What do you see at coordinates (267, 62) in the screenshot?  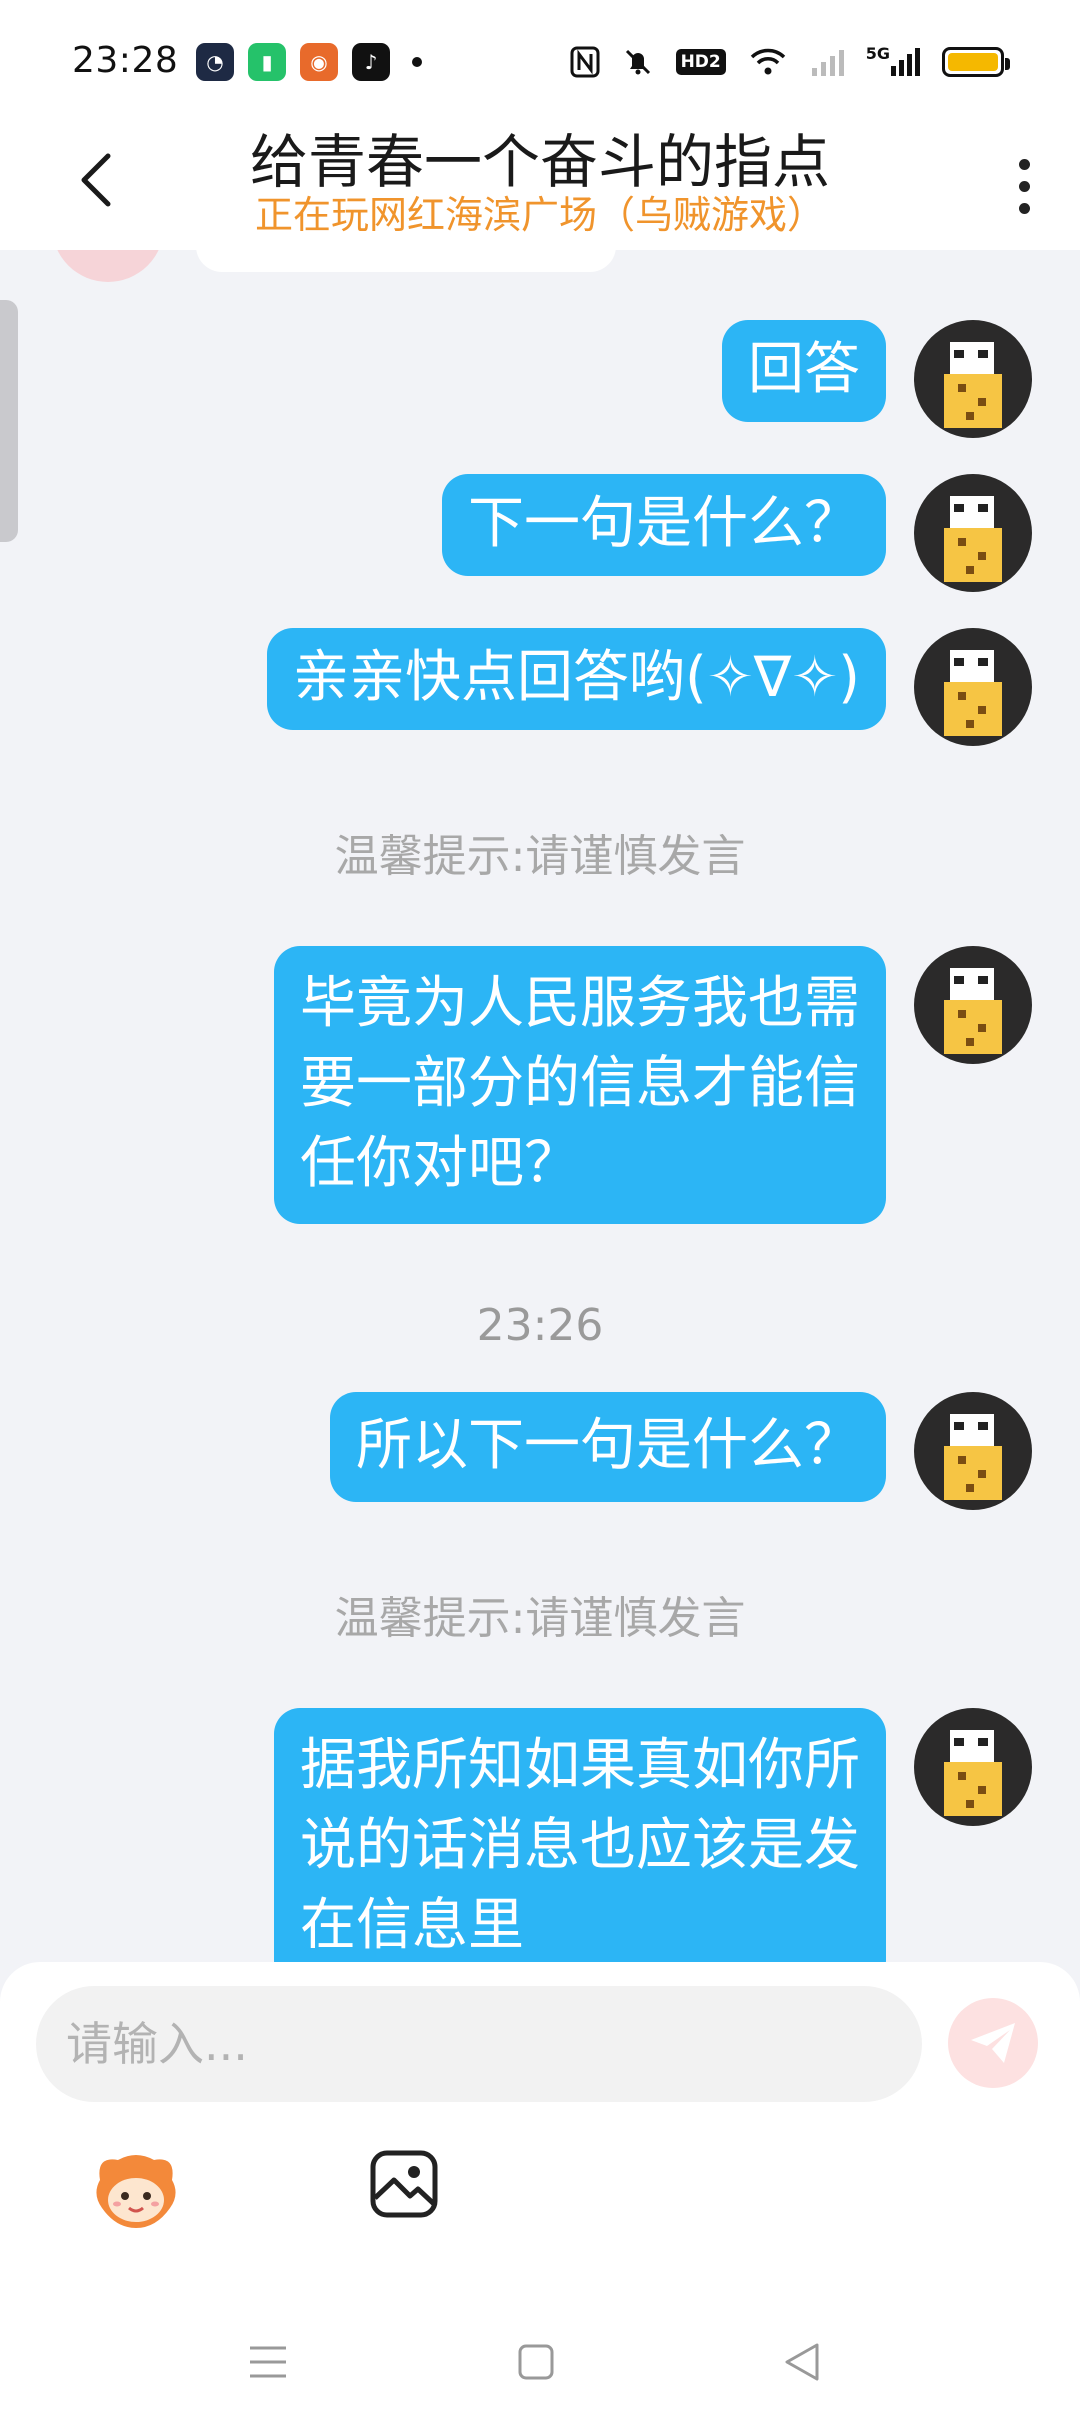 I see `battery-app-icon: ▮` at bounding box center [267, 62].